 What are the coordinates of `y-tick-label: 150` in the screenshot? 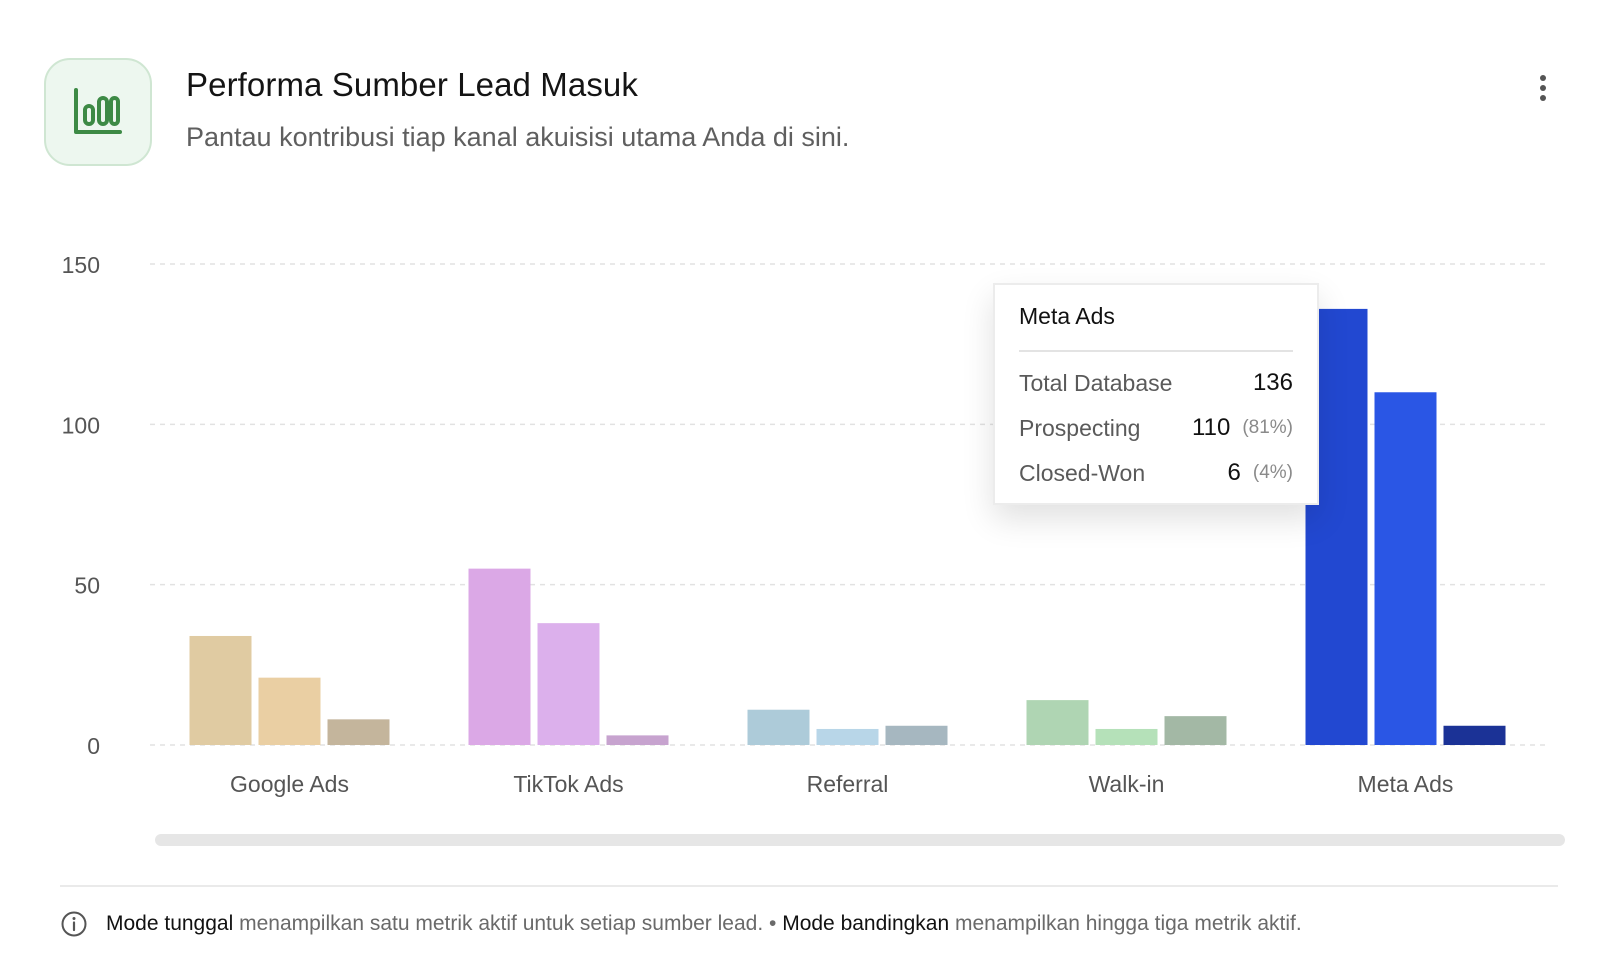 It's located at (81, 265).